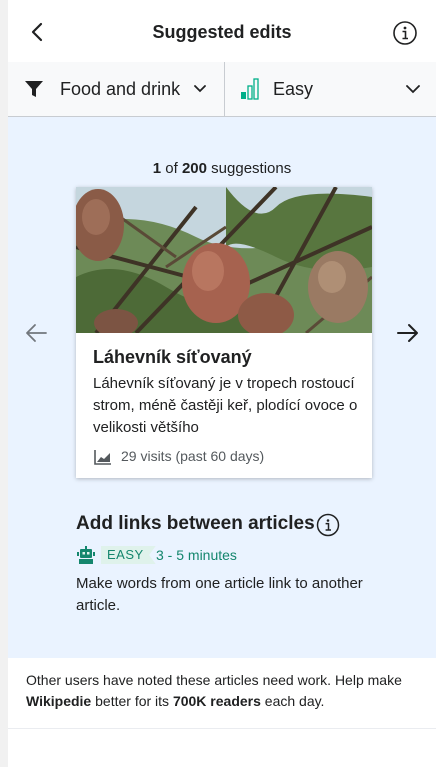 The image size is (436, 767). I want to click on device-edge, so click(4, 383).